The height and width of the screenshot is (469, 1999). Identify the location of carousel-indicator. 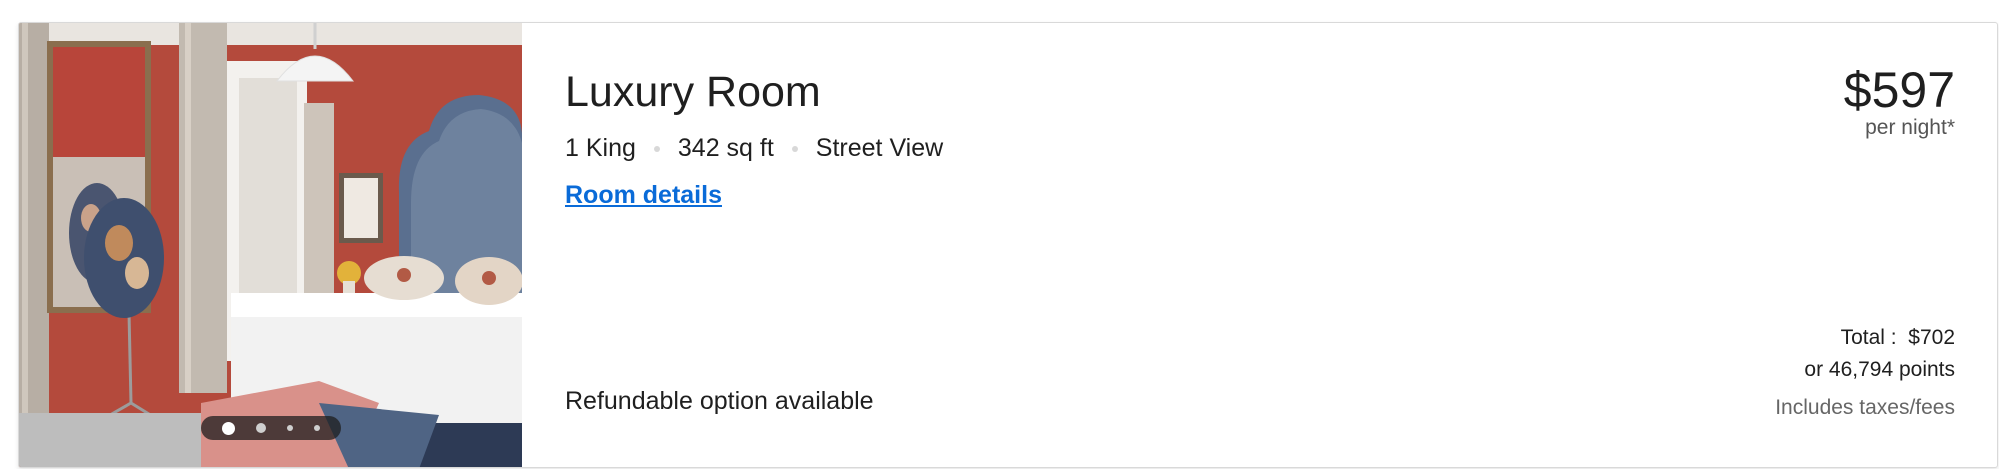
(271, 428).